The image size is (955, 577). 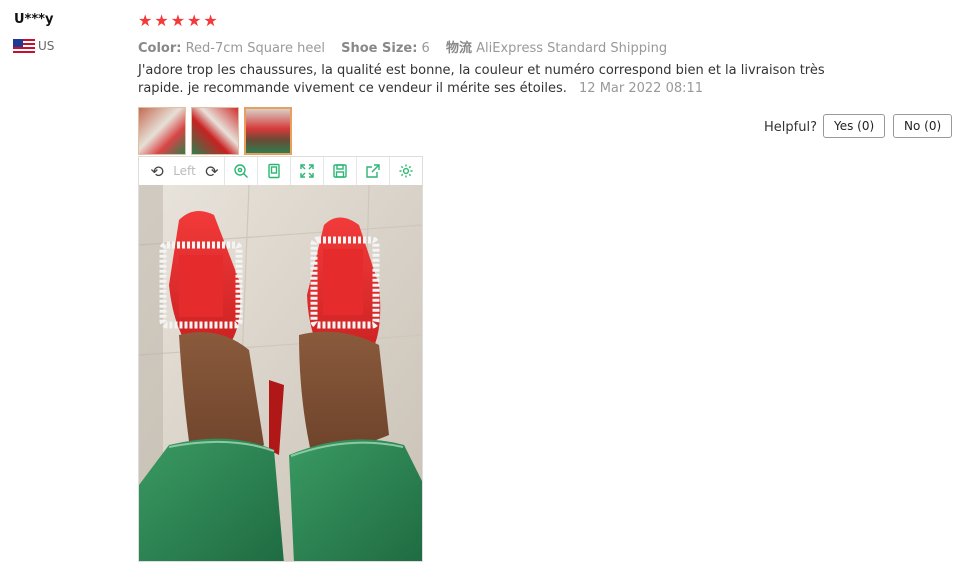 What do you see at coordinates (268, 131) in the screenshot?
I see `review-thumbnail-selected` at bounding box center [268, 131].